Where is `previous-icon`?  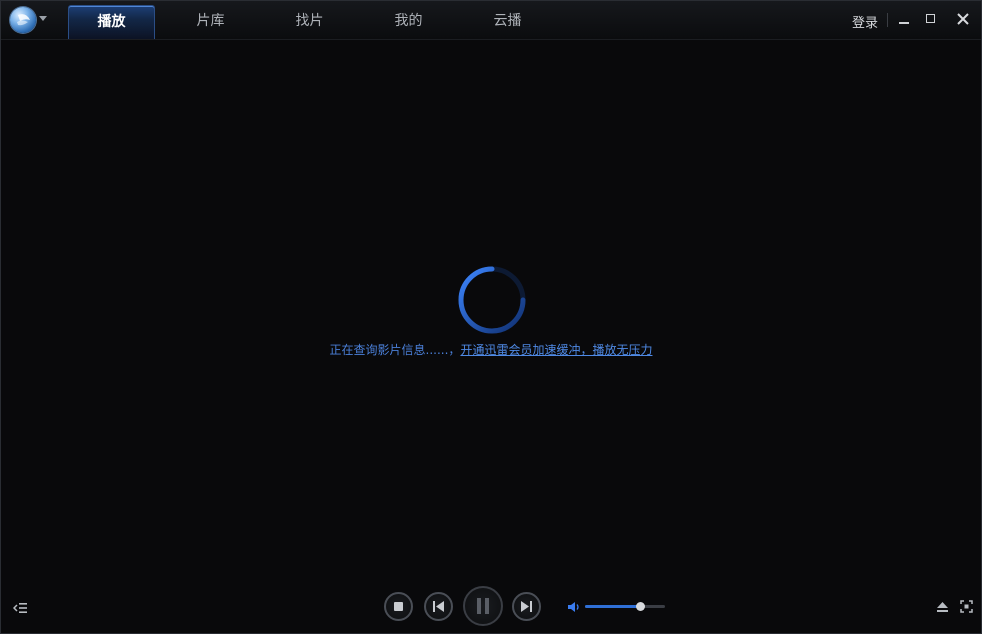
previous-icon is located at coordinates (438, 606).